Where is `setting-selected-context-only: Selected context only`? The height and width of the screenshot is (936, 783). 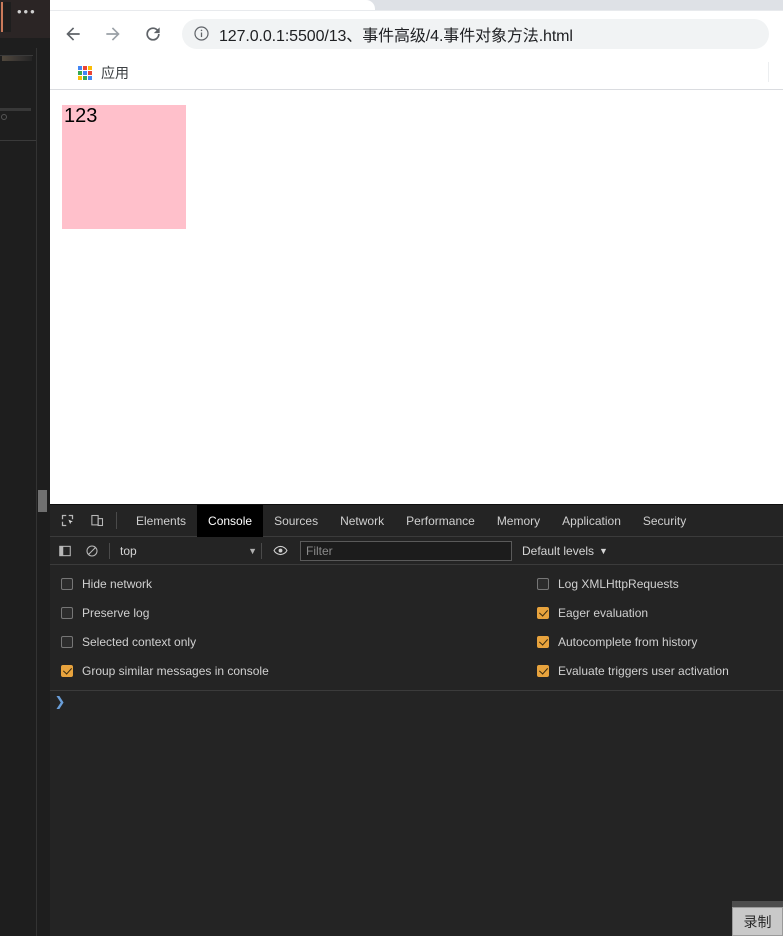 setting-selected-context-only: Selected context only is located at coordinates (290, 642).